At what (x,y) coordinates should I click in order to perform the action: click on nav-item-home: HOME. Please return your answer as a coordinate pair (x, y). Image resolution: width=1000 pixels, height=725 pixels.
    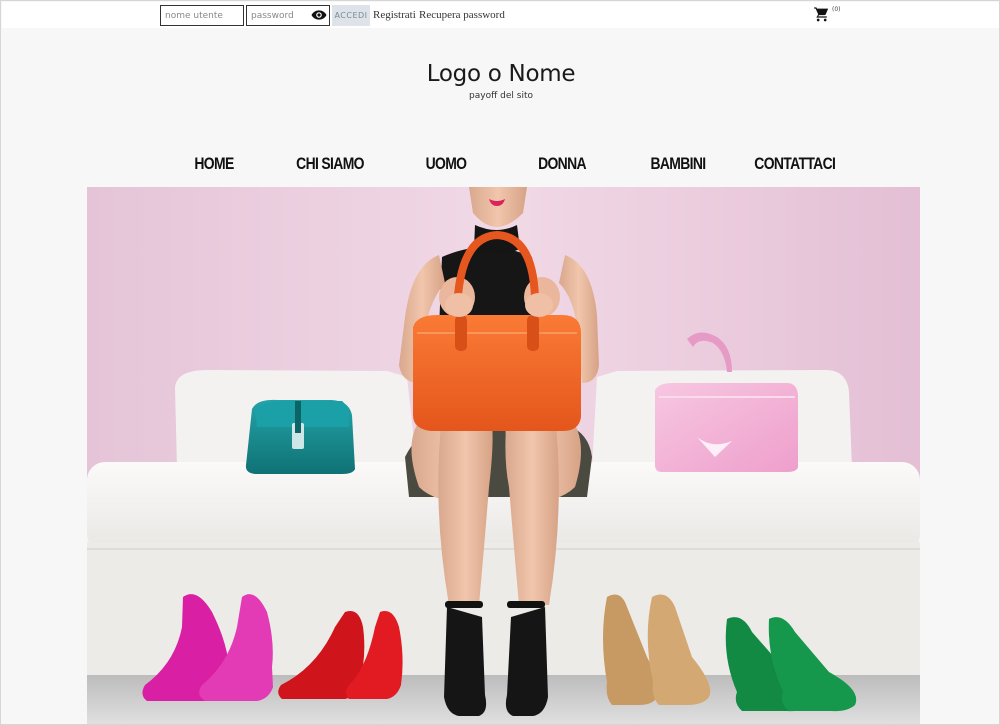
    Looking at the image, I should click on (213, 164).